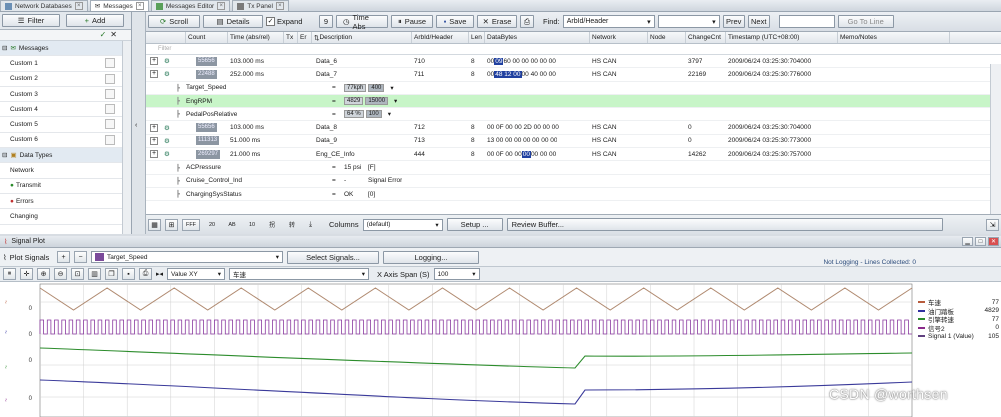  I want to click on tab-messages: ✉ Messages ×, so click(119, 5).